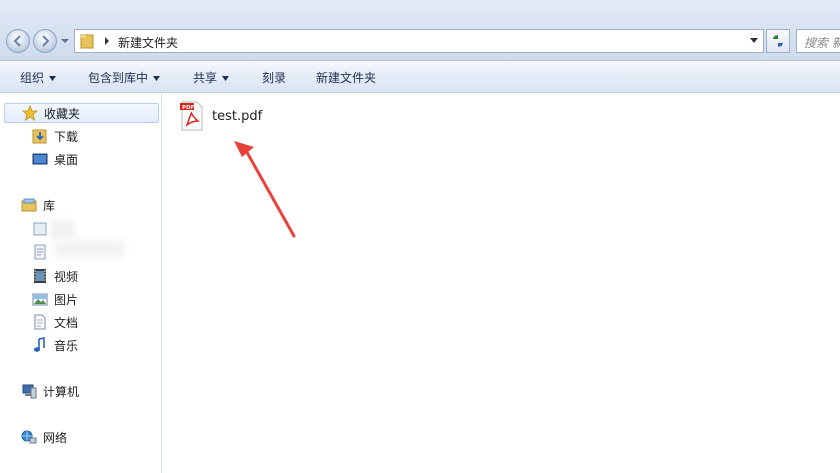  What do you see at coordinates (40, 276) in the screenshot?
I see `video-library-icon` at bounding box center [40, 276].